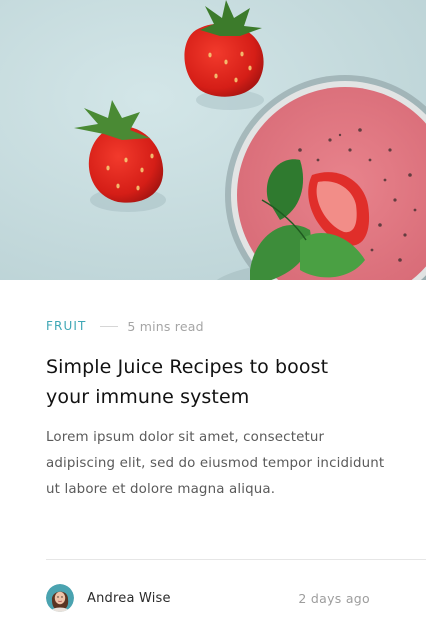 This screenshot has height=636, width=426. Describe the element at coordinates (129, 598) in the screenshot. I see `author-name: Andrea Wise` at that location.